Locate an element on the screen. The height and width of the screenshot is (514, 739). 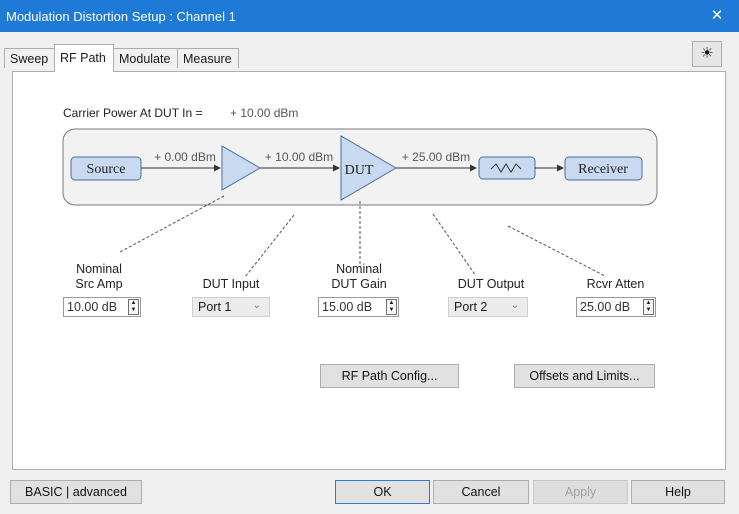
tab-strip: Sweep RF Path Modulate Measure ☀ is located at coordinates (369, 54).